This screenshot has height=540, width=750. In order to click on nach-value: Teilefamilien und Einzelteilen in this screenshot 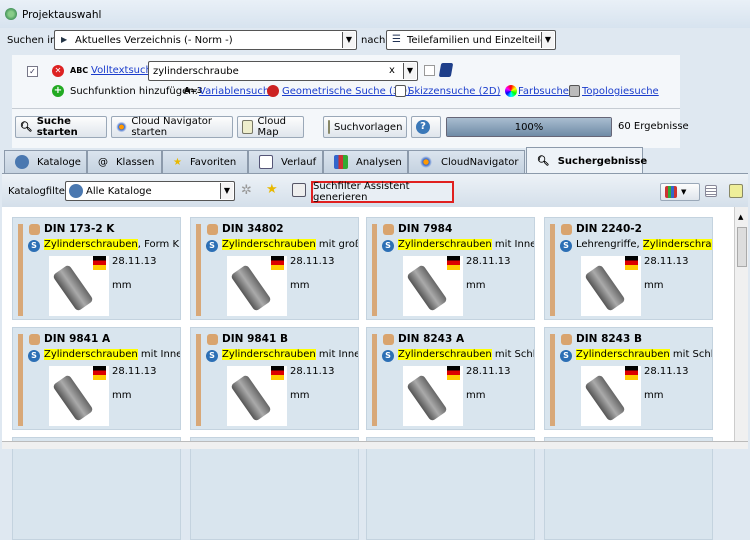, I will do `click(480, 40)`.